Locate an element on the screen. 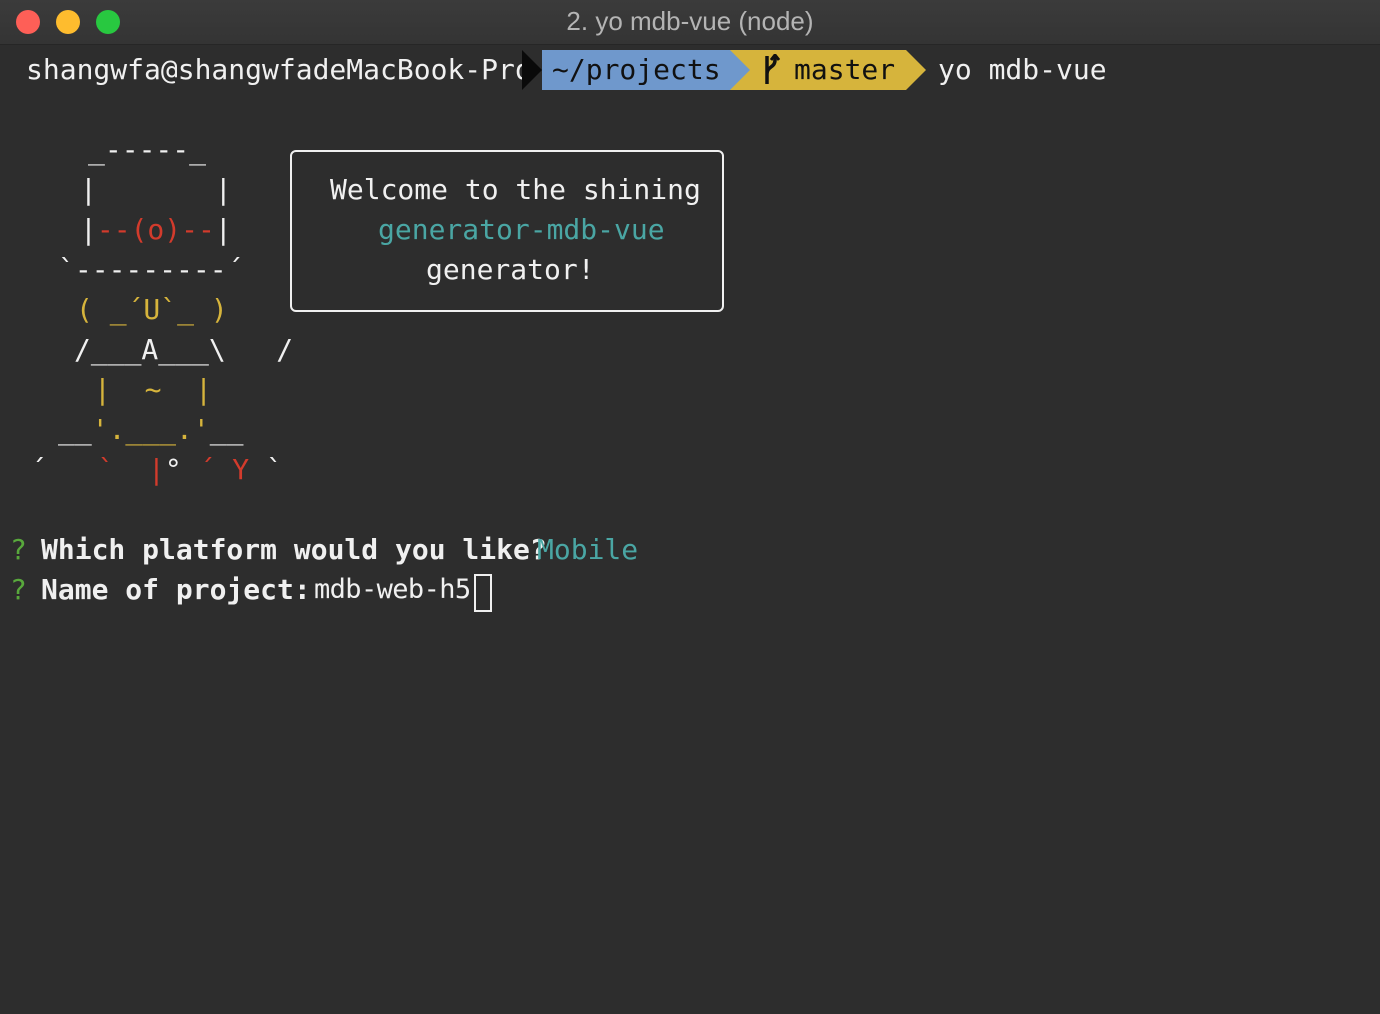  ascii-art-segment: | | is located at coordinates (156, 189).